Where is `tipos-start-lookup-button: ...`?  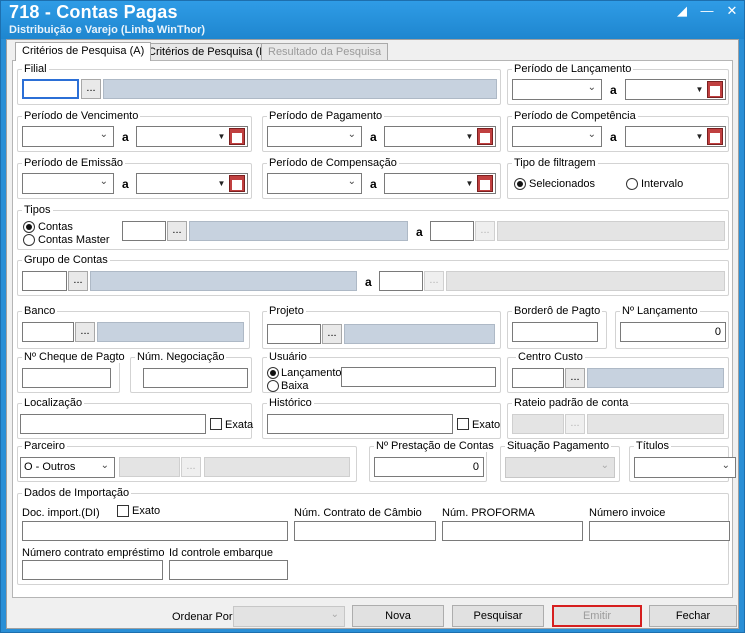
tipos-start-lookup-button: ... is located at coordinates (177, 231).